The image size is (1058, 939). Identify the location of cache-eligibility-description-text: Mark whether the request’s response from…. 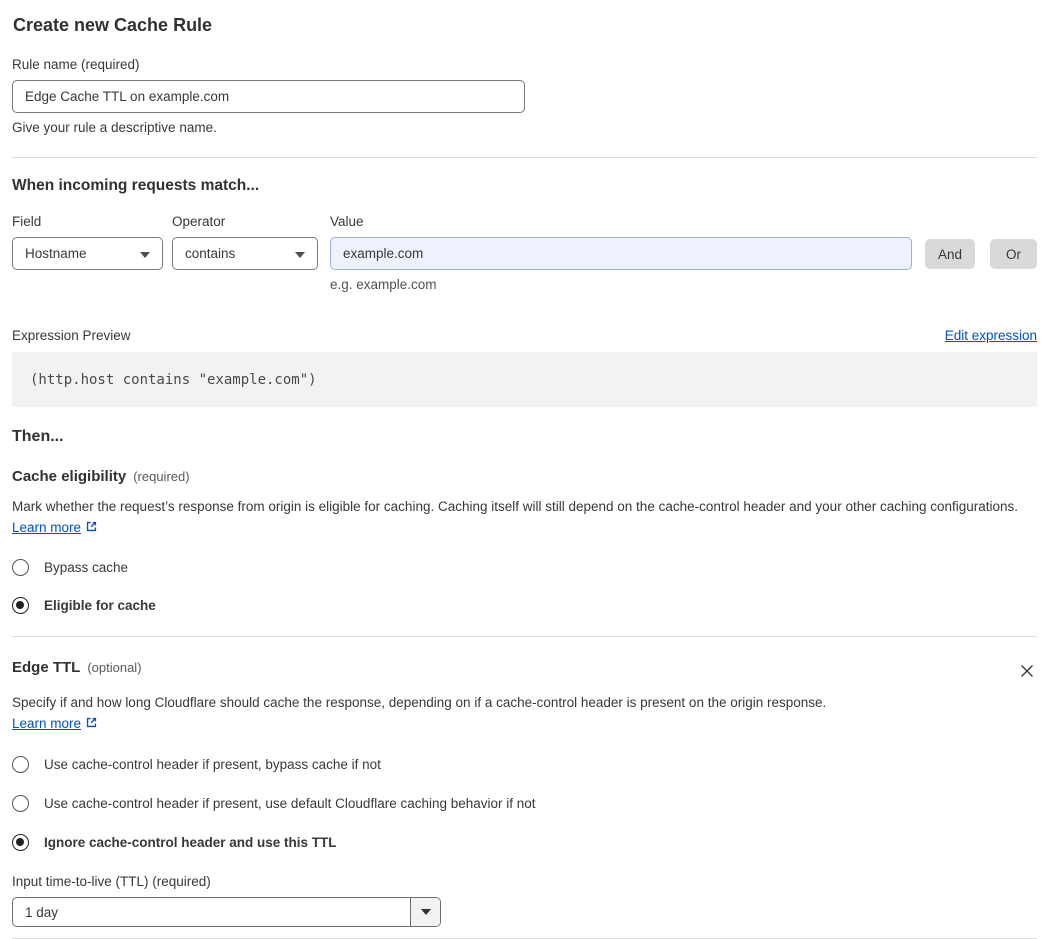
(515, 506).